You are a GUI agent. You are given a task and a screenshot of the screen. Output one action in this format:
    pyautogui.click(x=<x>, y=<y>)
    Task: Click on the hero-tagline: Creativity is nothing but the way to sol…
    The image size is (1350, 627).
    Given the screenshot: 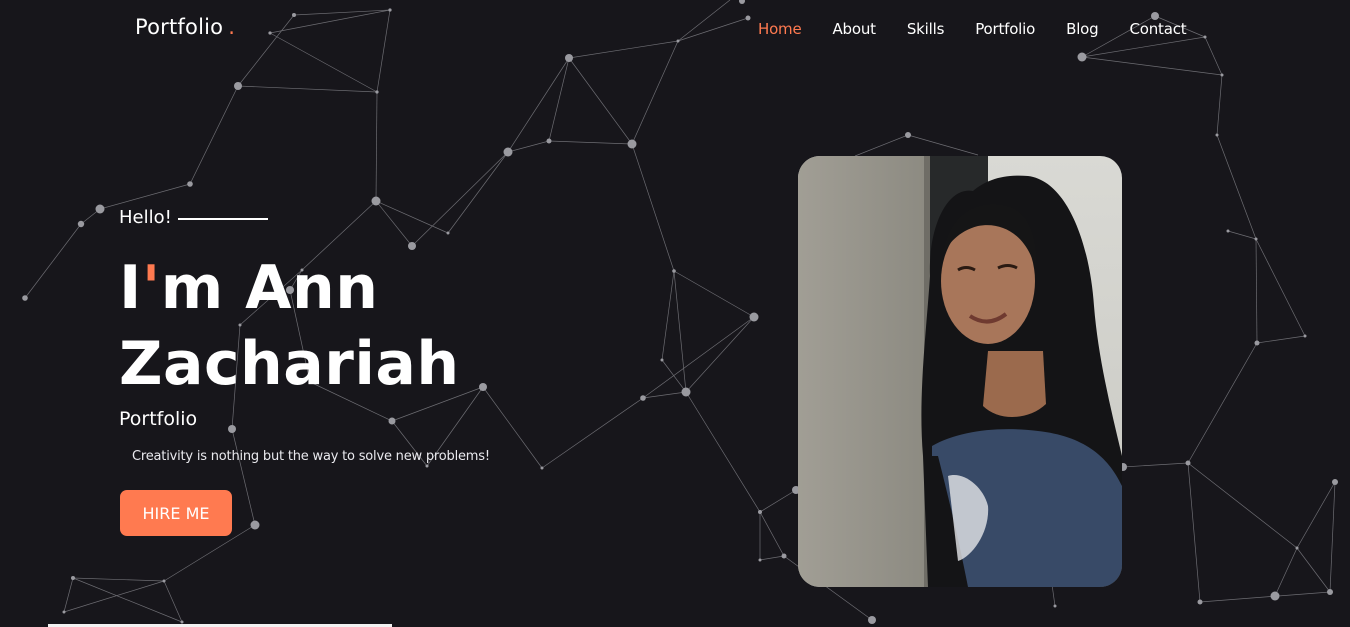 What is the action you would take?
    pyautogui.click(x=311, y=456)
    